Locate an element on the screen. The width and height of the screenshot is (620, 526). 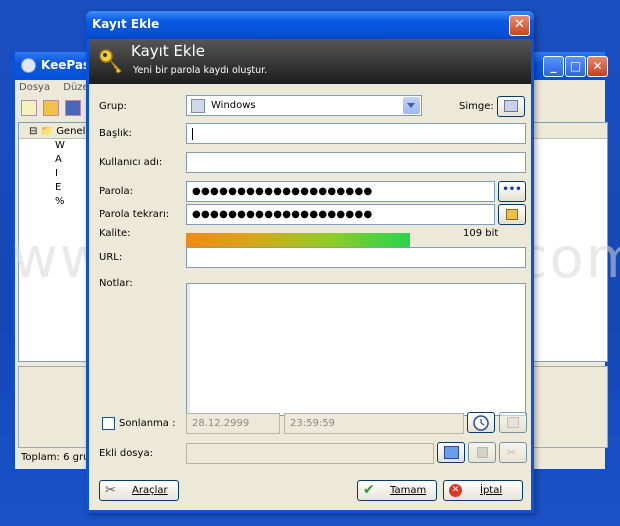
cancel-icon: ✕ is located at coordinates (455, 490).